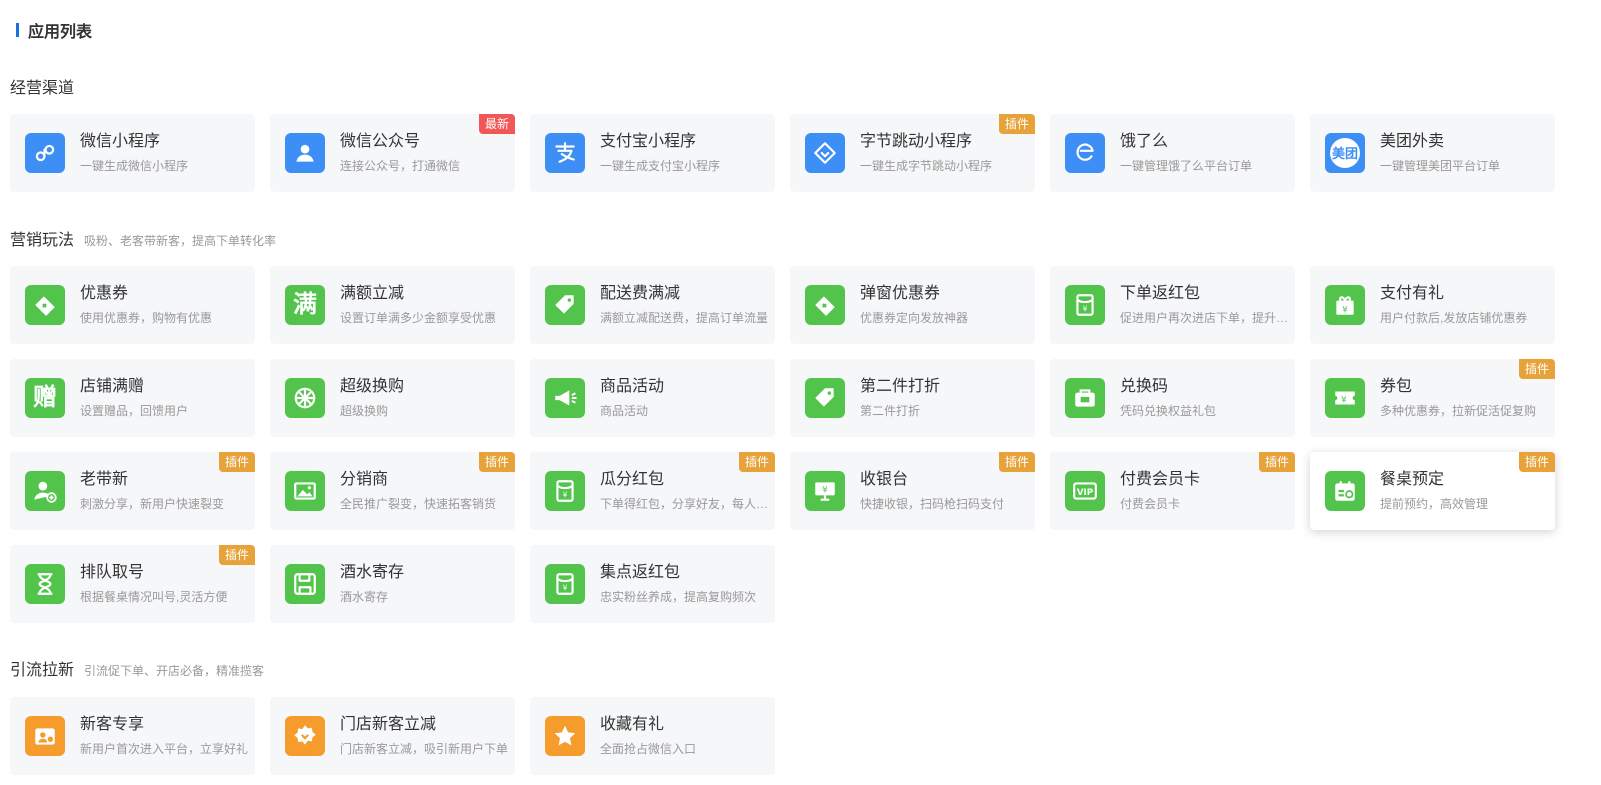 The image size is (1601, 785). What do you see at coordinates (1150, 504) in the screenshot?
I see `card-desc: 付费会员卡` at bounding box center [1150, 504].